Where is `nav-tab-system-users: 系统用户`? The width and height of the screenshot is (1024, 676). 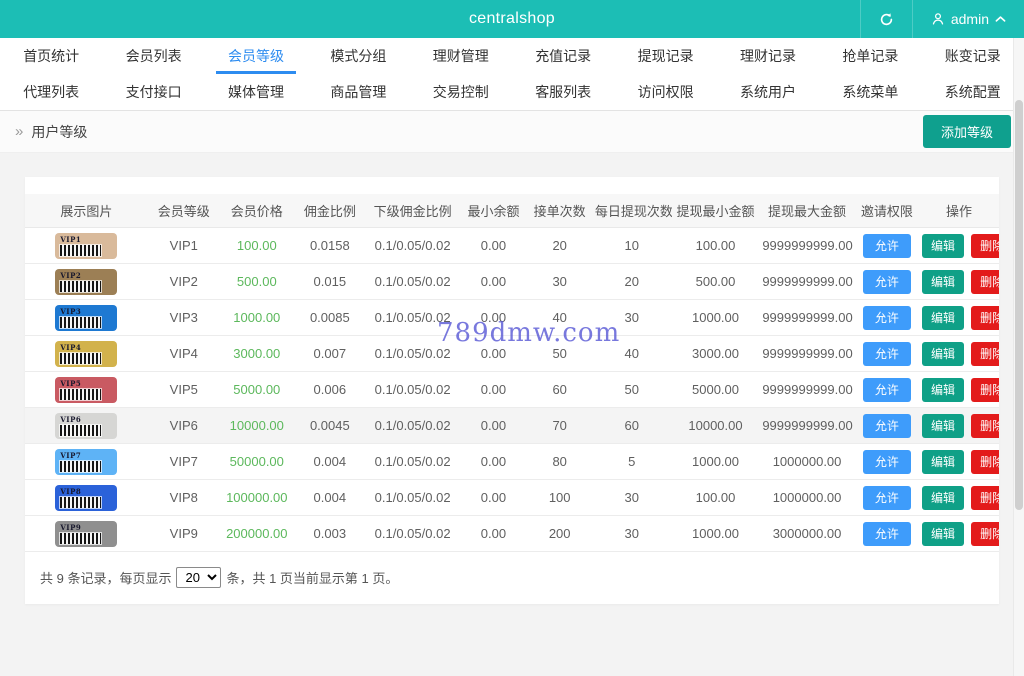 nav-tab-system-users: 系统用户 is located at coordinates (768, 92).